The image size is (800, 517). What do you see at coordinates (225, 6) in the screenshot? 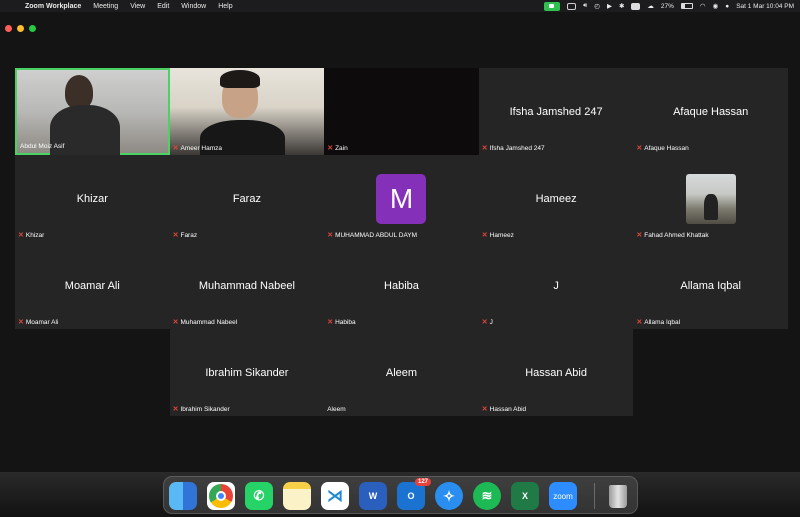
I see `menu-help: Help` at bounding box center [225, 6].